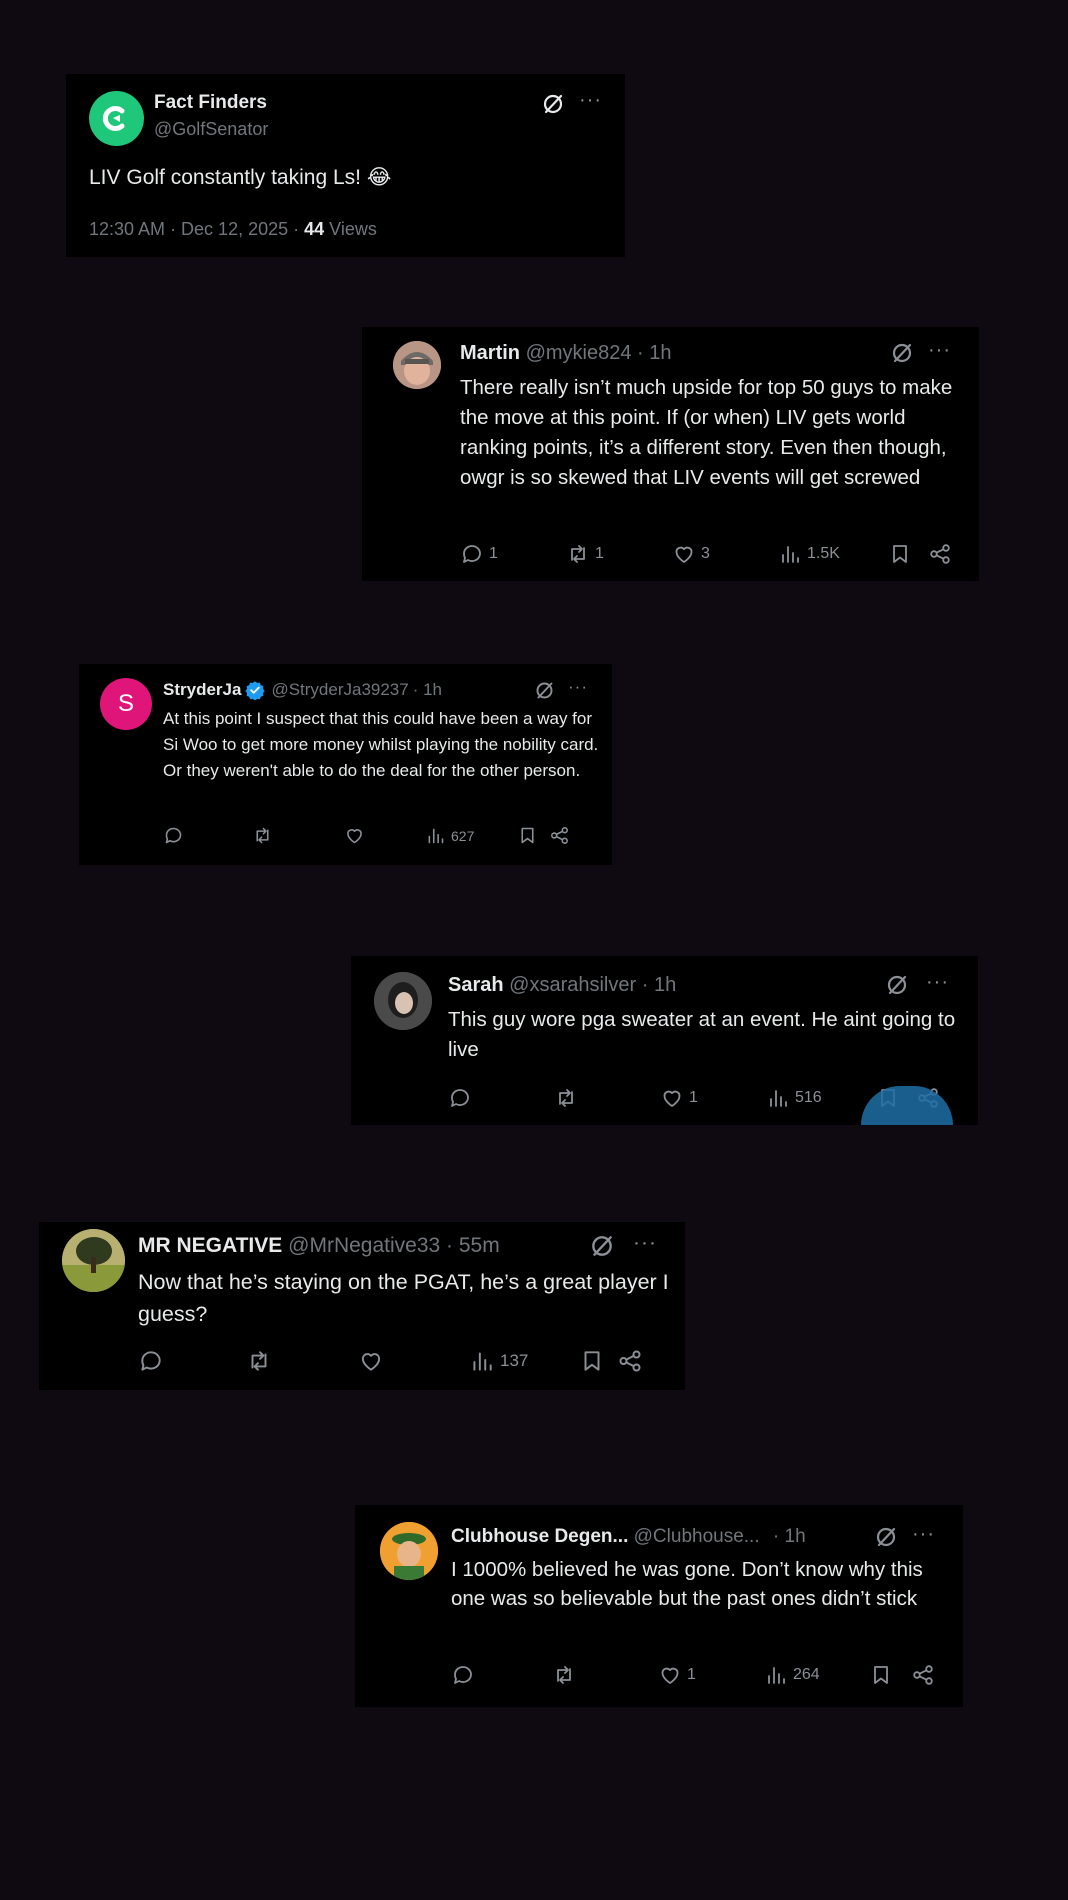  I want to click on reply-header: MR NEGATIVE @MrNegative33 · 55m, so click(319, 1246).